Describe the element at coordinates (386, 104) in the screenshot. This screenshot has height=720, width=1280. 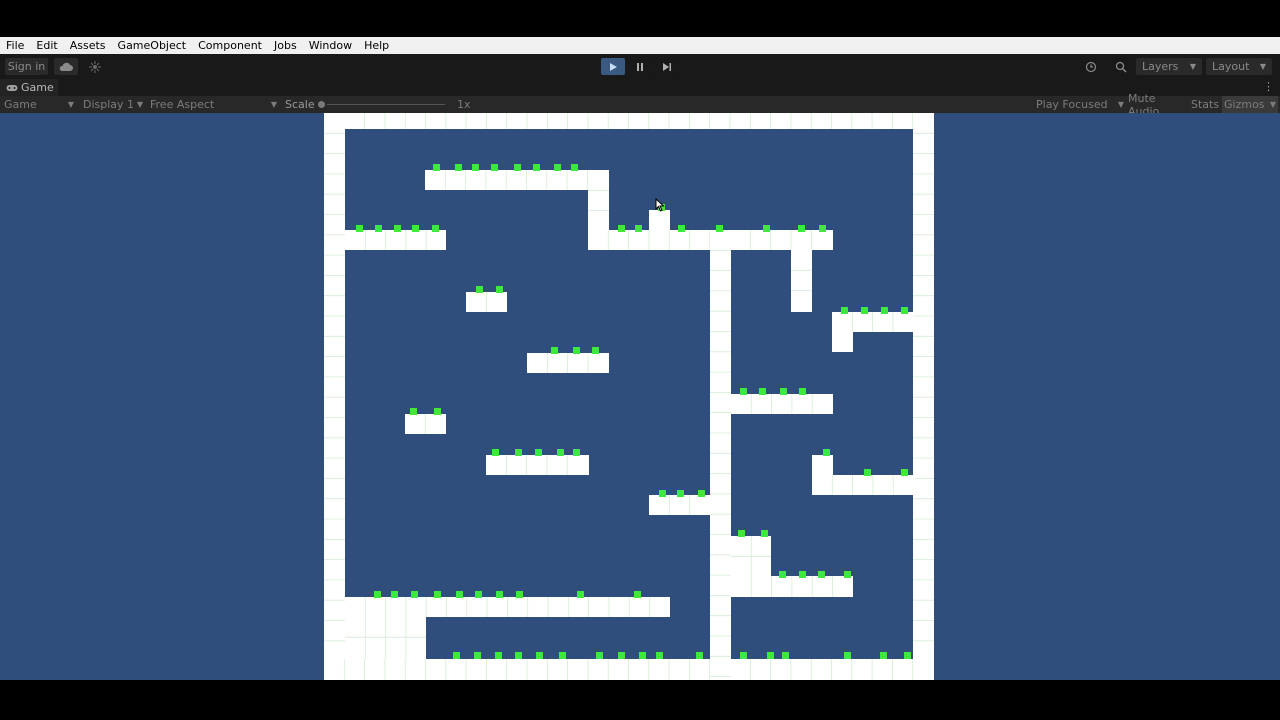
I see `slider-track` at that location.